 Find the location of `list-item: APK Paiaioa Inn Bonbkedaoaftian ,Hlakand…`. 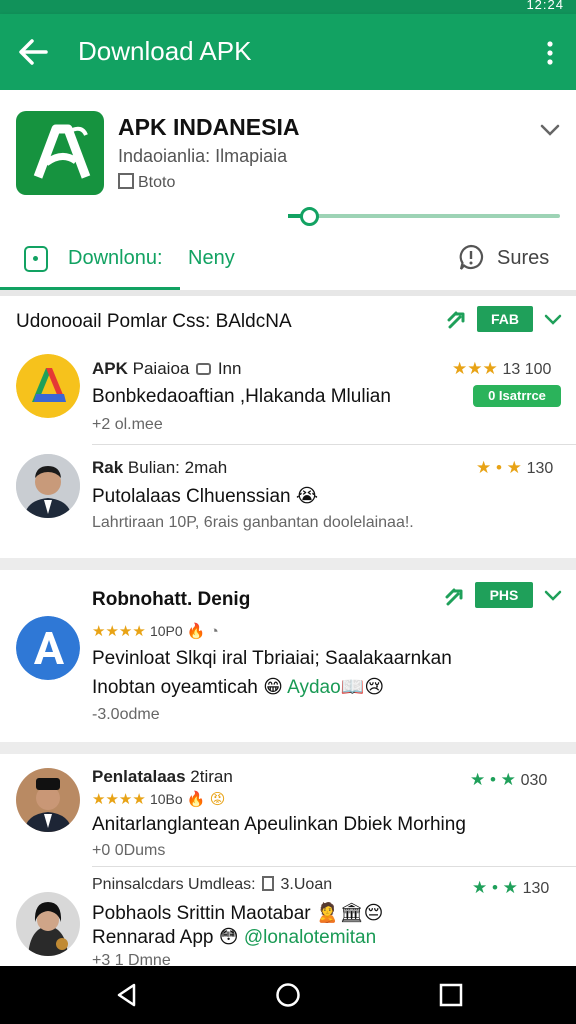

list-item: APK Paiaioa Inn Bonbkedaoaftian ,Hlakand… is located at coordinates (288, 396).